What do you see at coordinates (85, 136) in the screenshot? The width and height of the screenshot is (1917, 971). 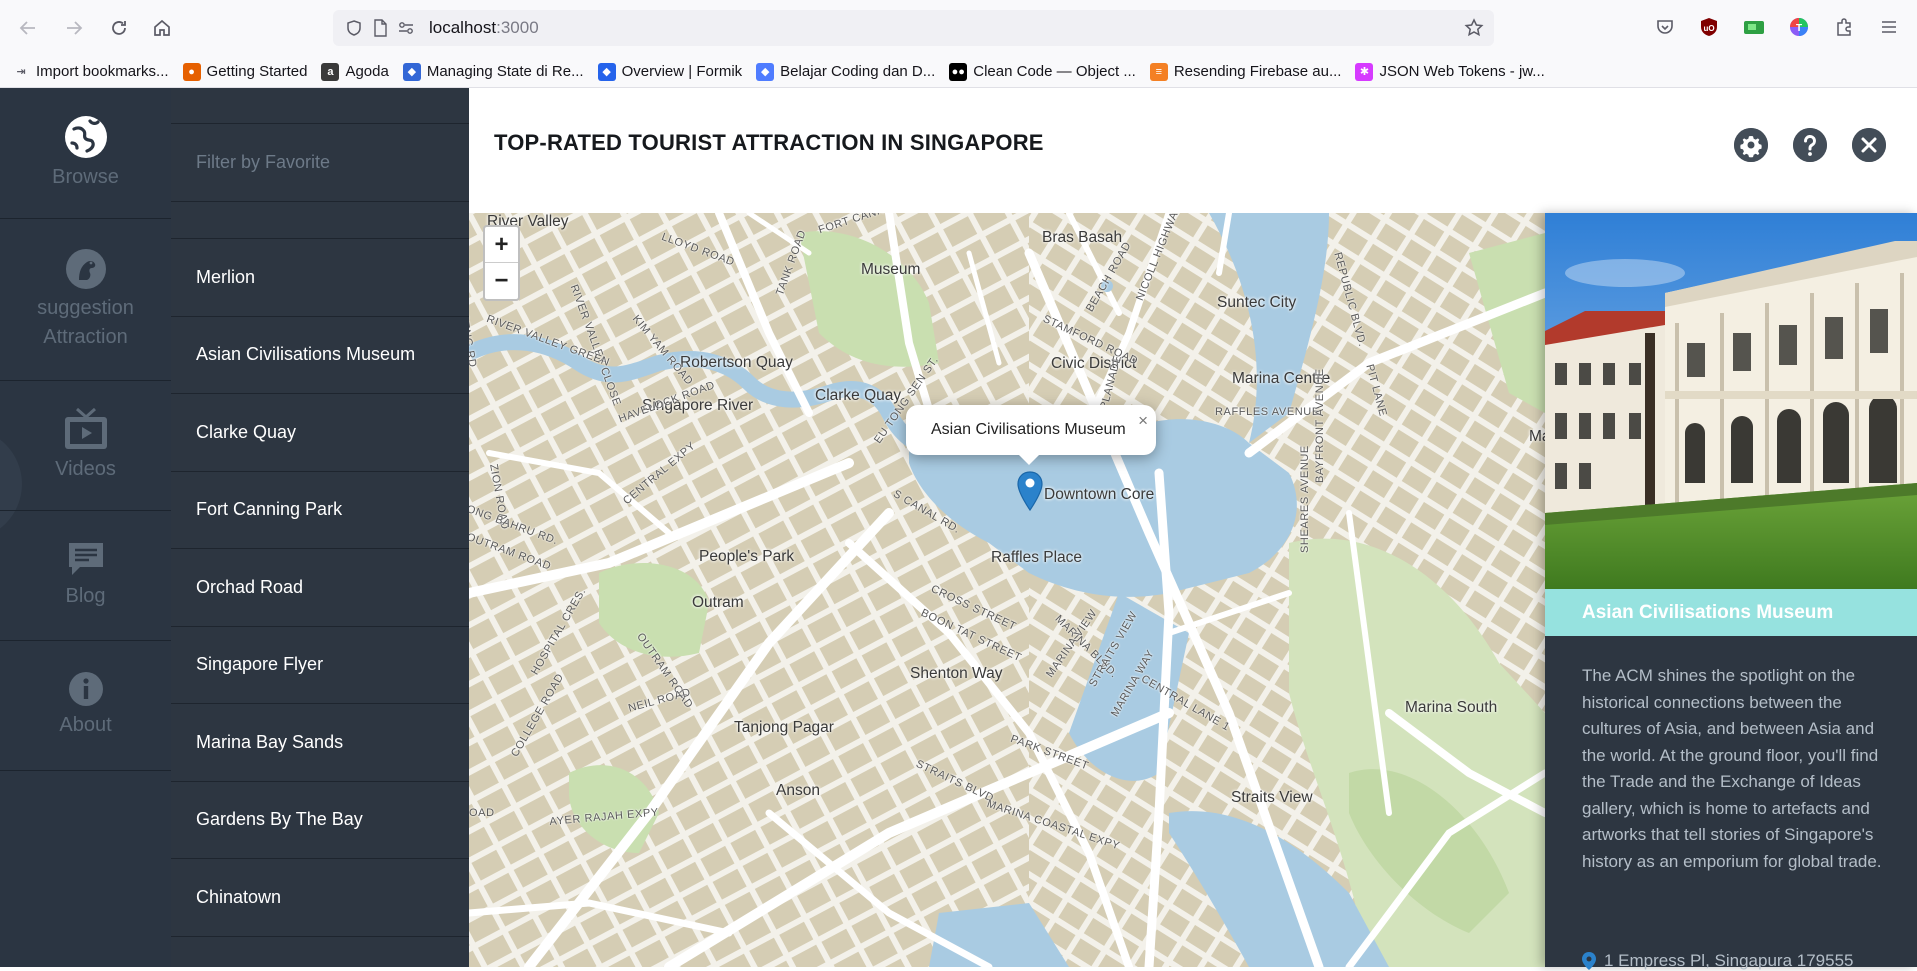 I see `globe-icon` at bounding box center [85, 136].